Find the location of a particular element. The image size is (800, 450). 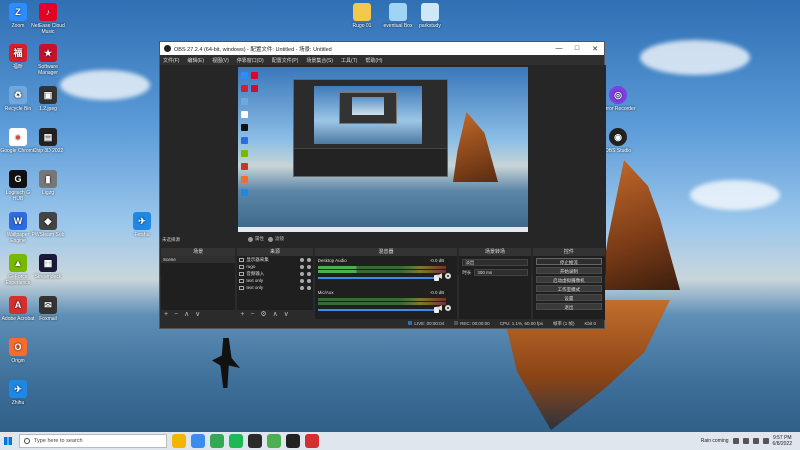

desktop-icon: ▤ Chip 3D 2022 is located at coordinates (48, 141).